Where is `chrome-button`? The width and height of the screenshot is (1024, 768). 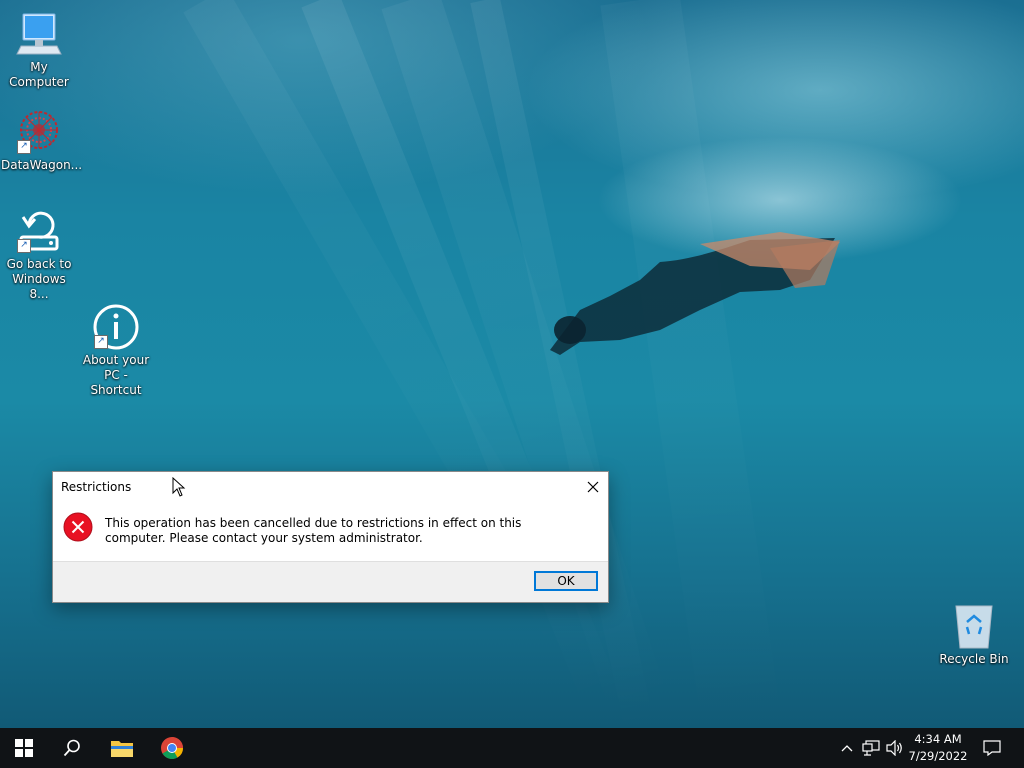
chrome-button is located at coordinates (172, 748).